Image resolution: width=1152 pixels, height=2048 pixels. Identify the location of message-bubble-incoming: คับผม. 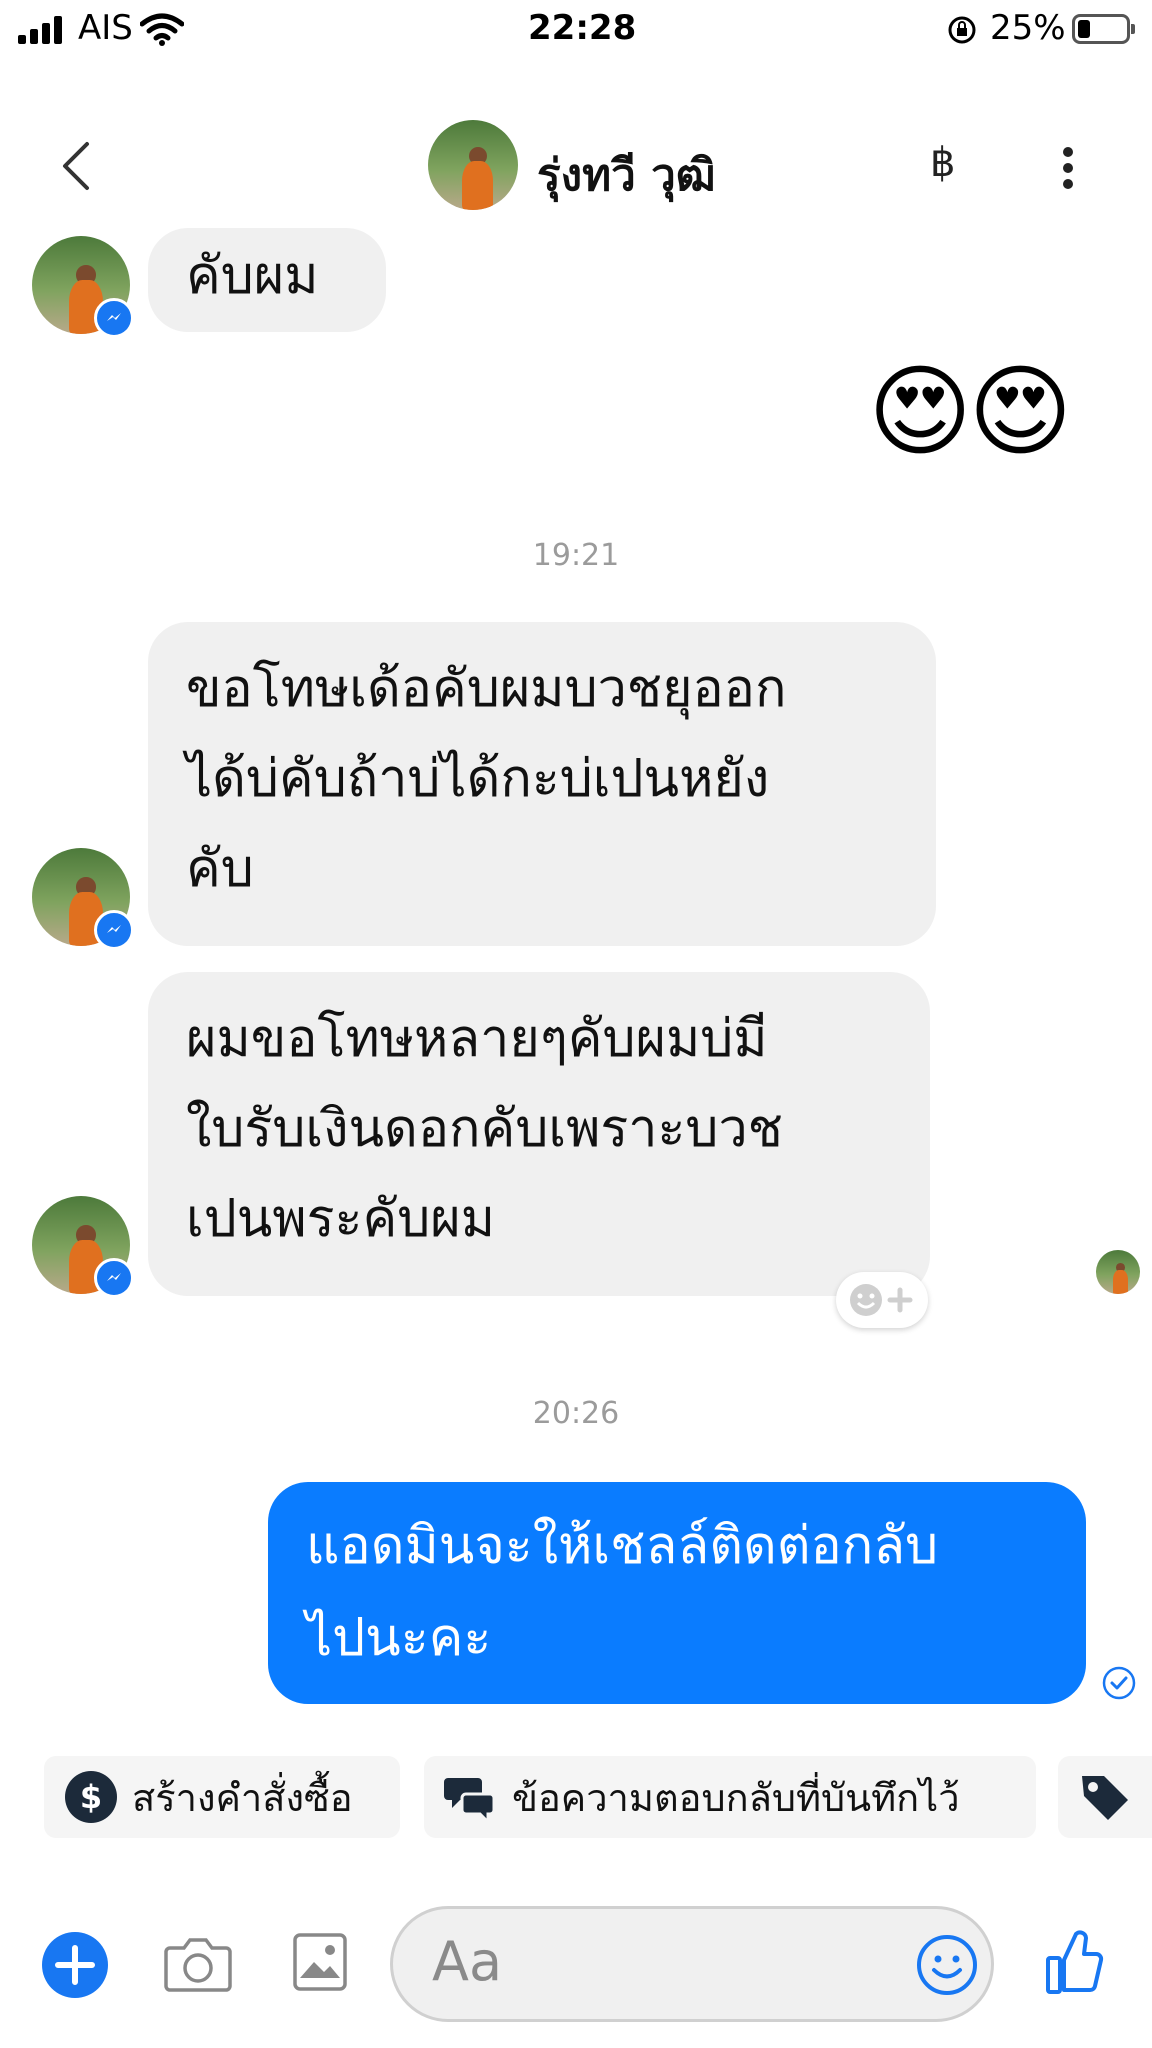
(267, 280).